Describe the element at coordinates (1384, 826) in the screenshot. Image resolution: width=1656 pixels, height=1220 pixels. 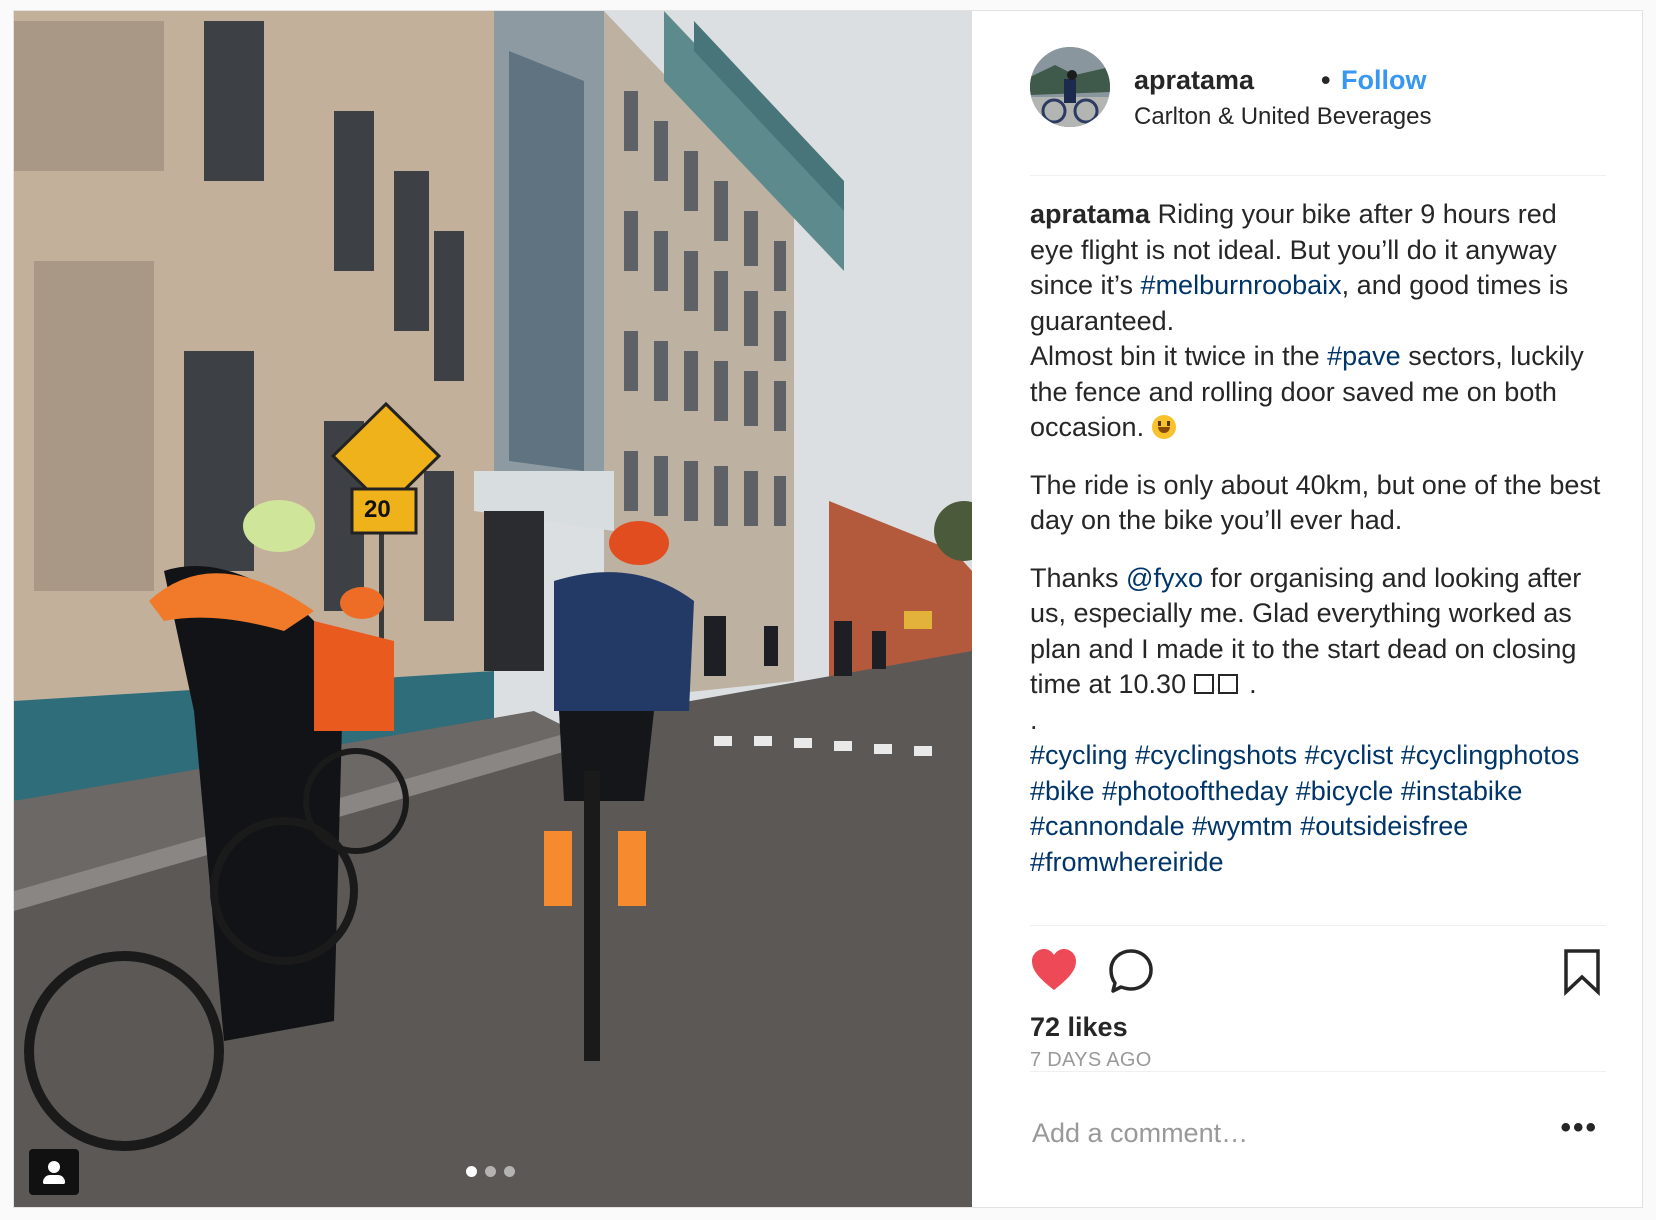
I see `hashtag-link: #outsideisfree` at that location.